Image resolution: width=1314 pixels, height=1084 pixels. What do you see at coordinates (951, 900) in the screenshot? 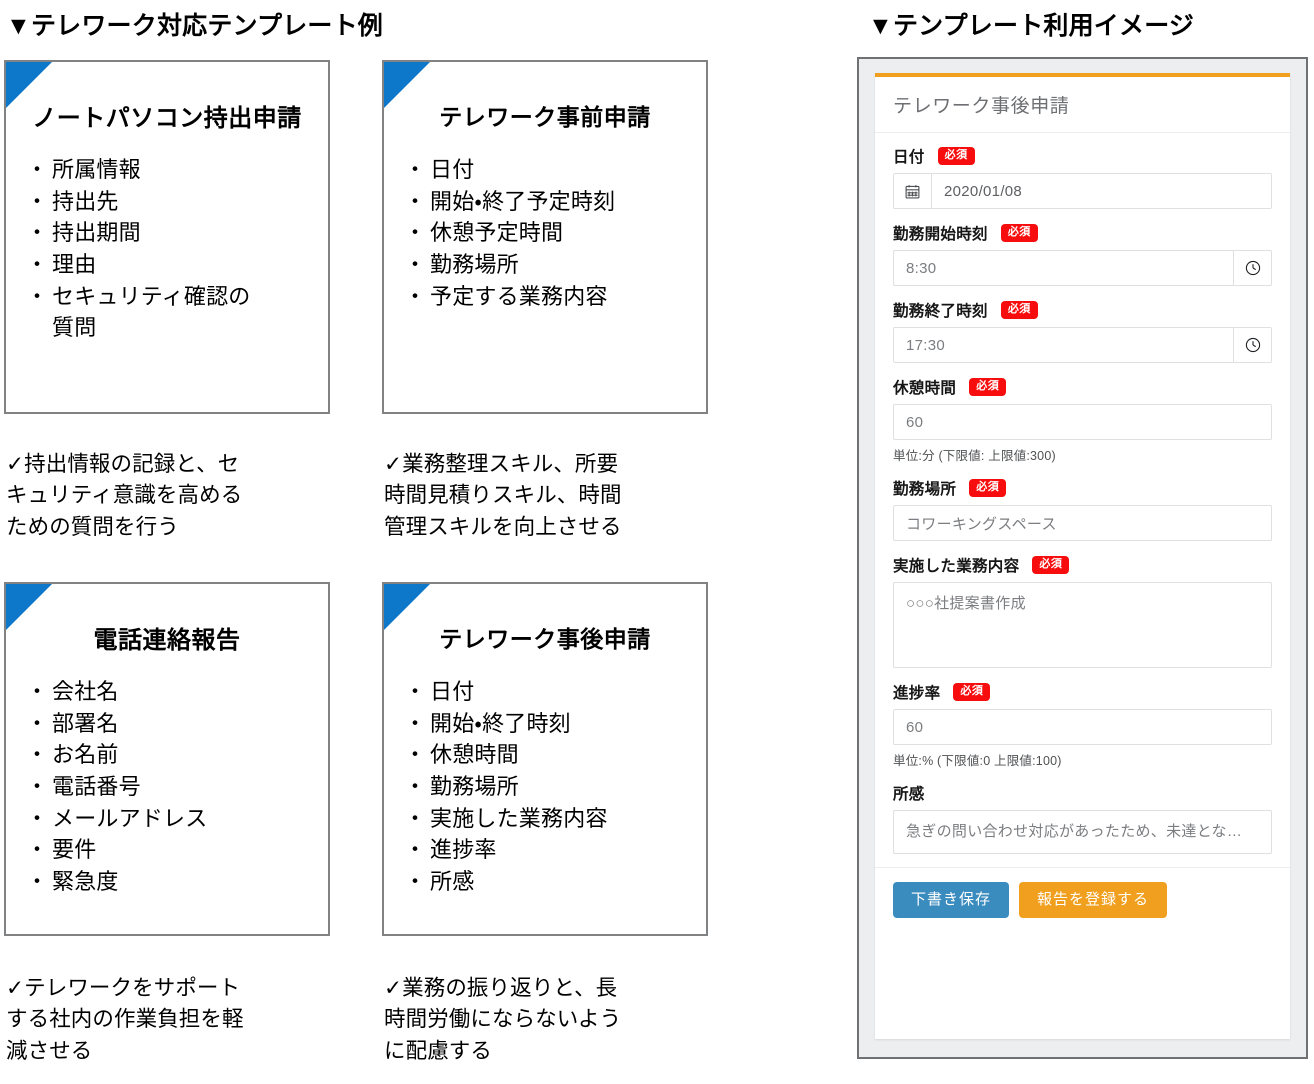
I see `save-draft-button: 下書き保存` at bounding box center [951, 900].